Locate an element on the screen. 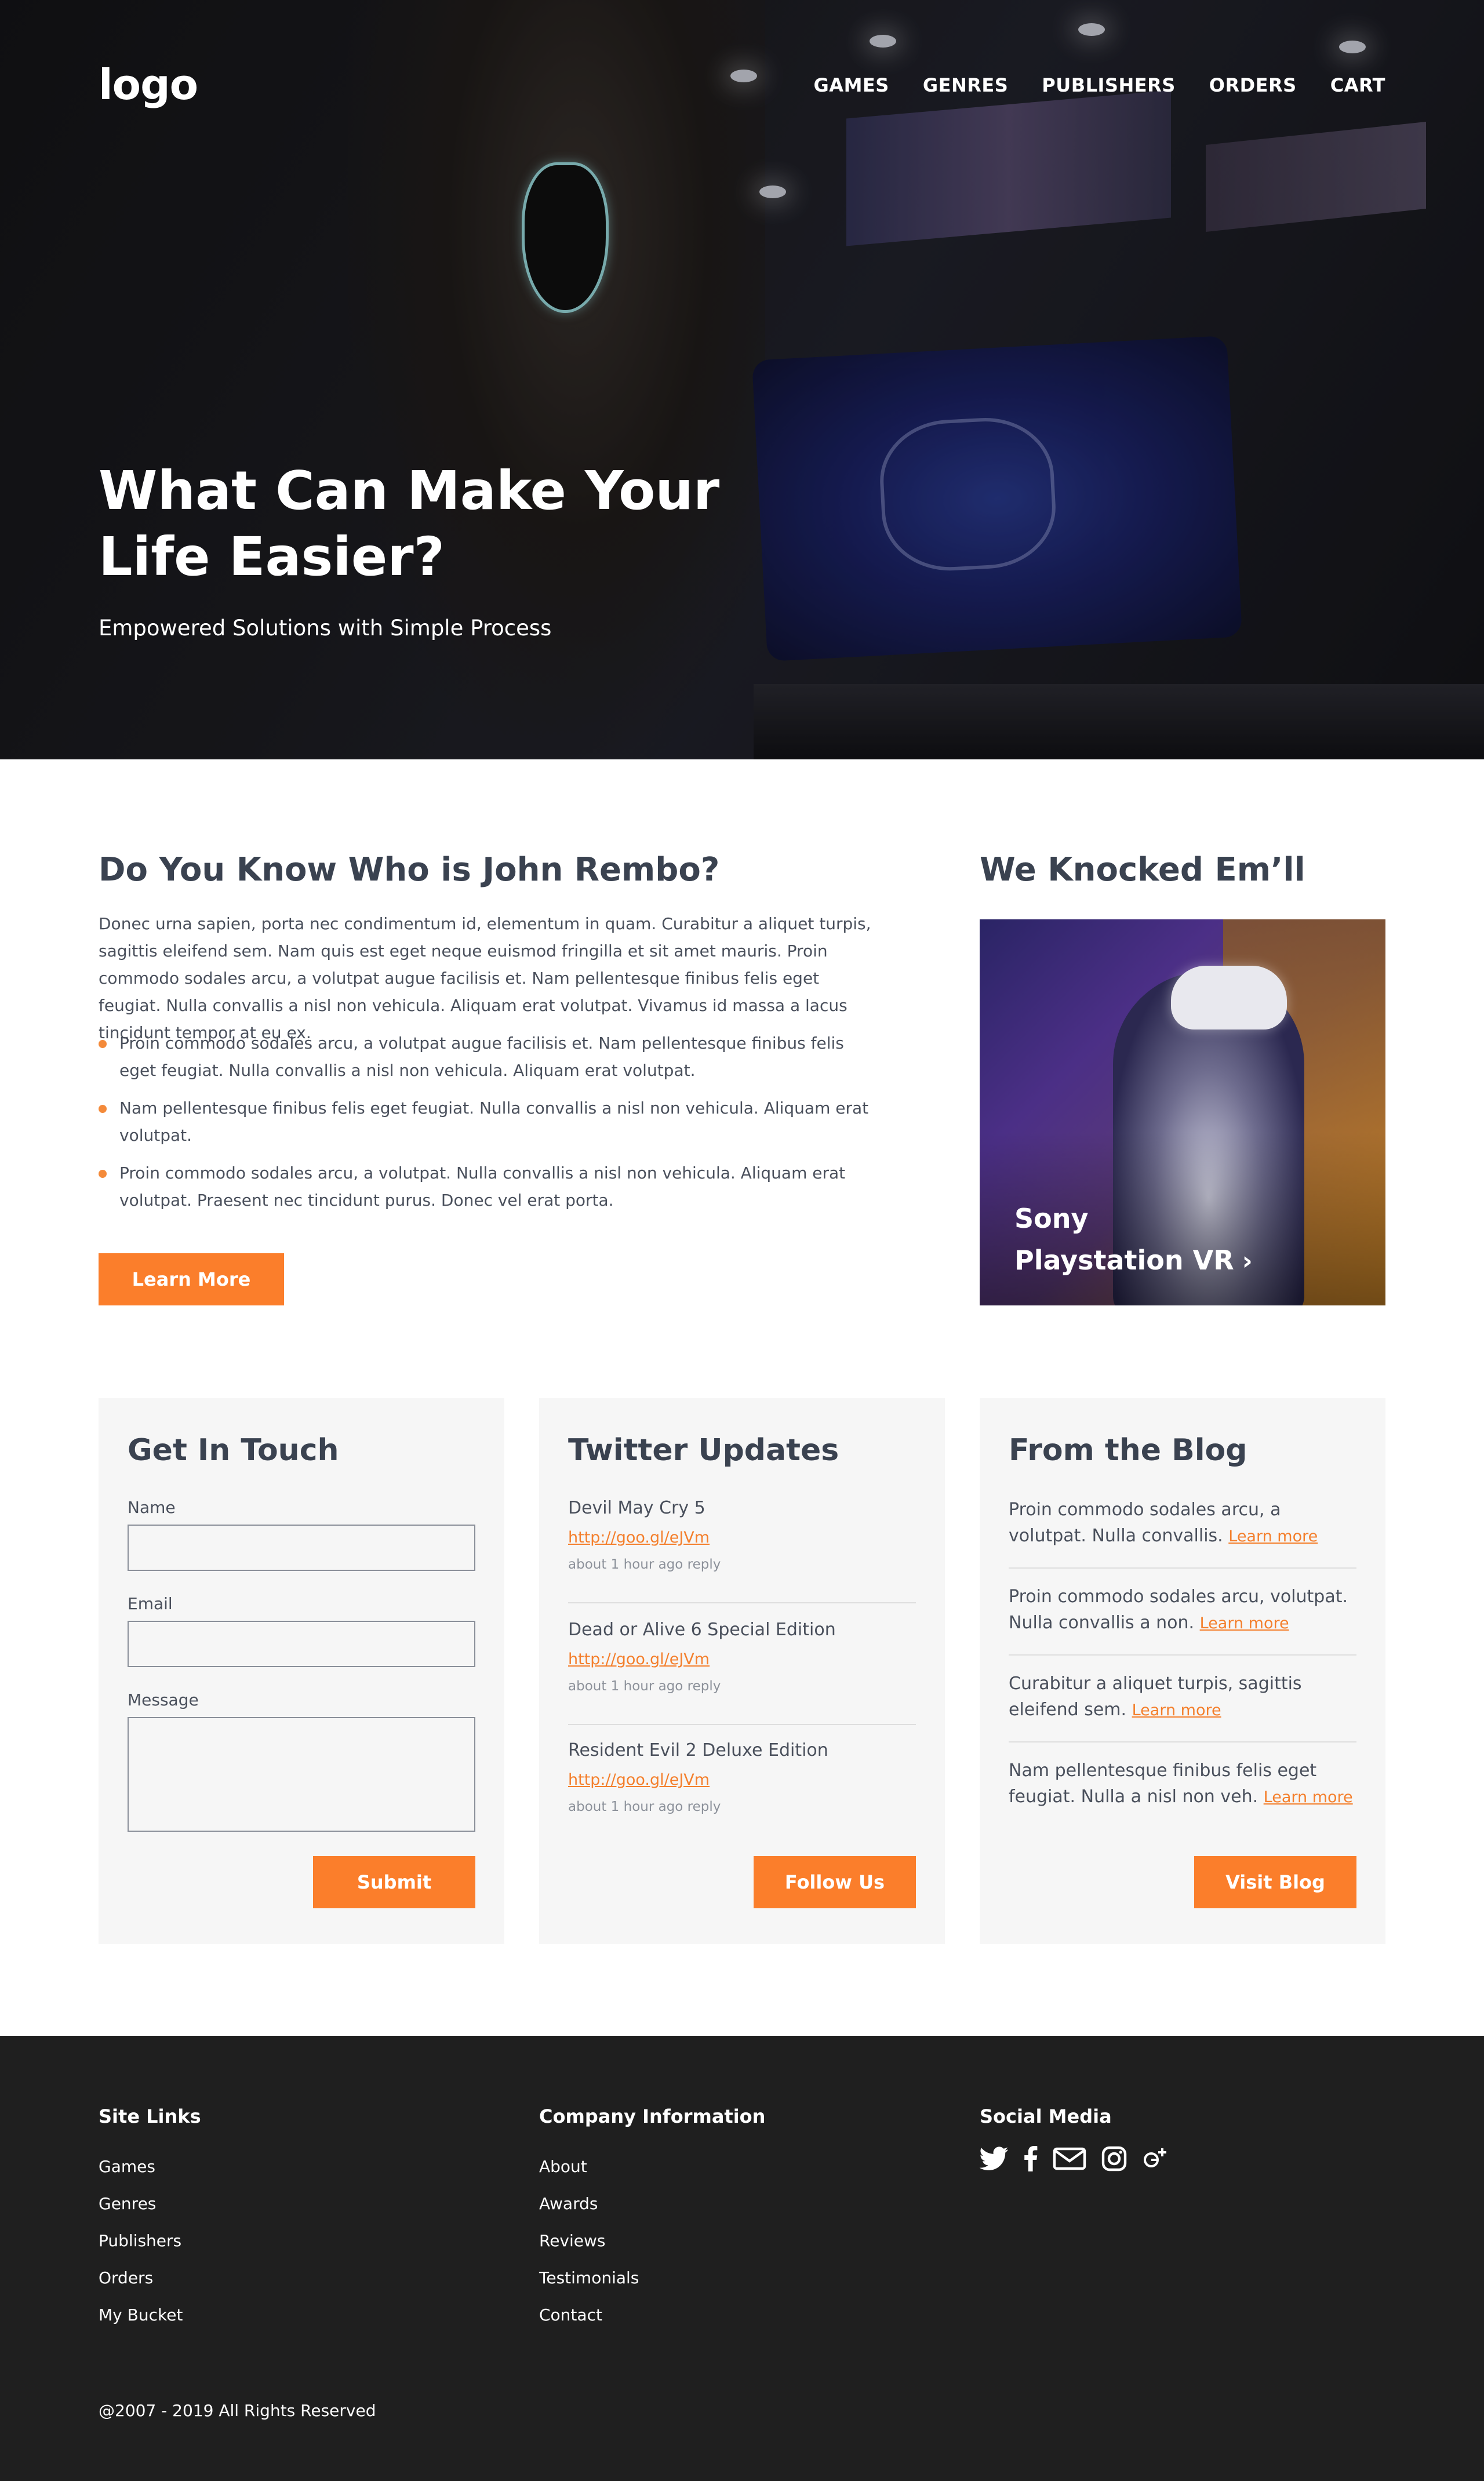 The height and width of the screenshot is (2481, 1484). featured-caption-product: Playstation VR is located at coordinates (1124, 1260).